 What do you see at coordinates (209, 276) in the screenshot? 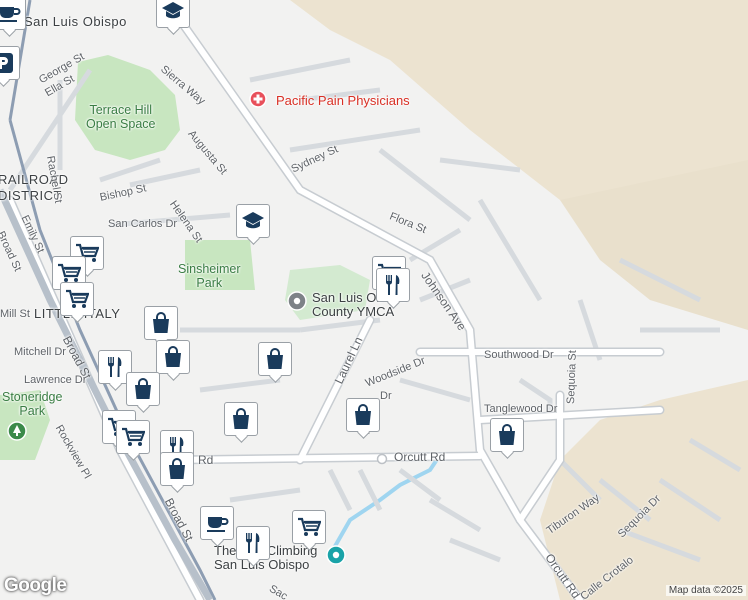
I see `sinsheimer-park-label: Sinsheimer Park` at bounding box center [209, 276].